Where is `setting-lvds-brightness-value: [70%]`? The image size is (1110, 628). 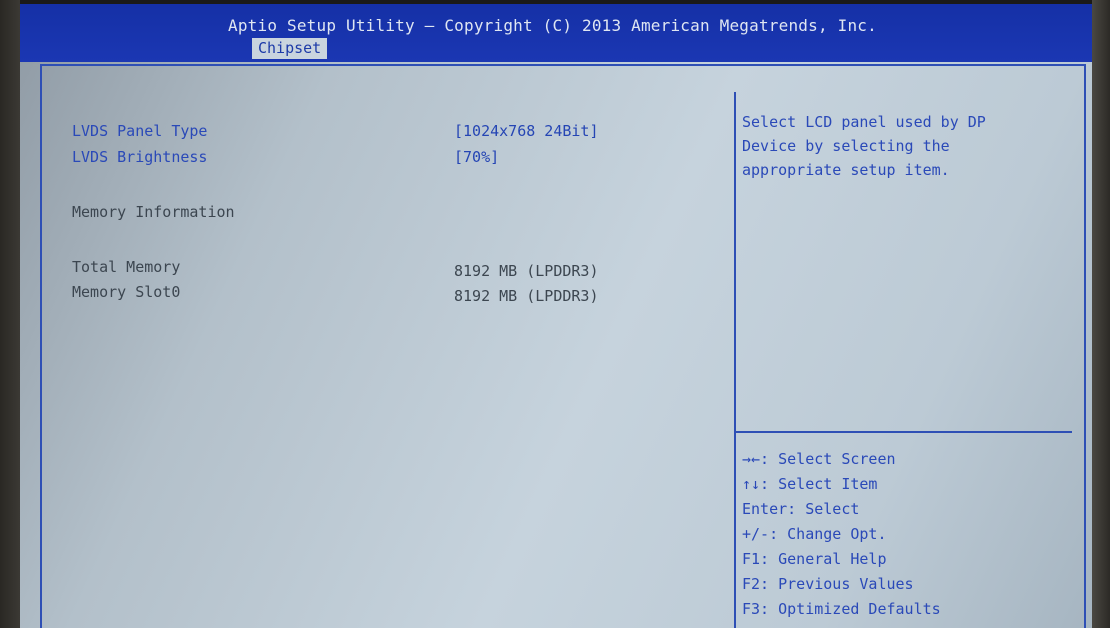 setting-lvds-brightness-value: [70%] is located at coordinates (476, 157).